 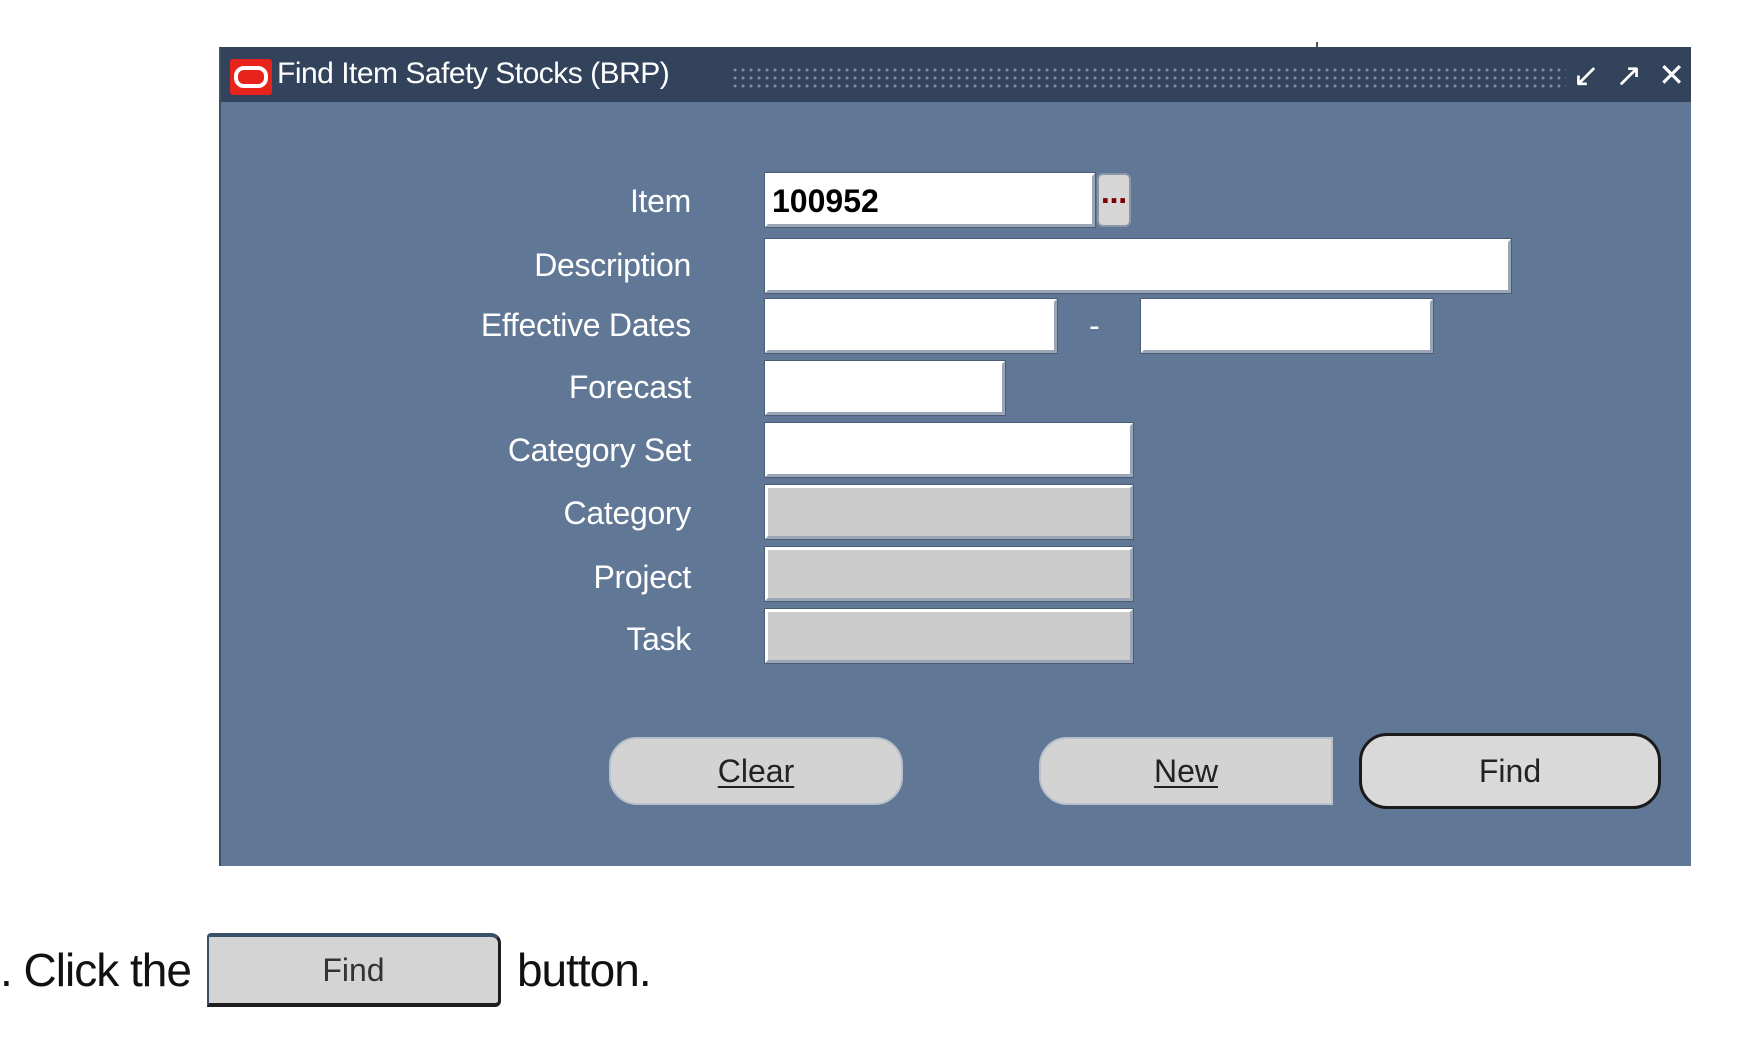 I want to click on titlebar-drag-grip, so click(x=1148, y=77).